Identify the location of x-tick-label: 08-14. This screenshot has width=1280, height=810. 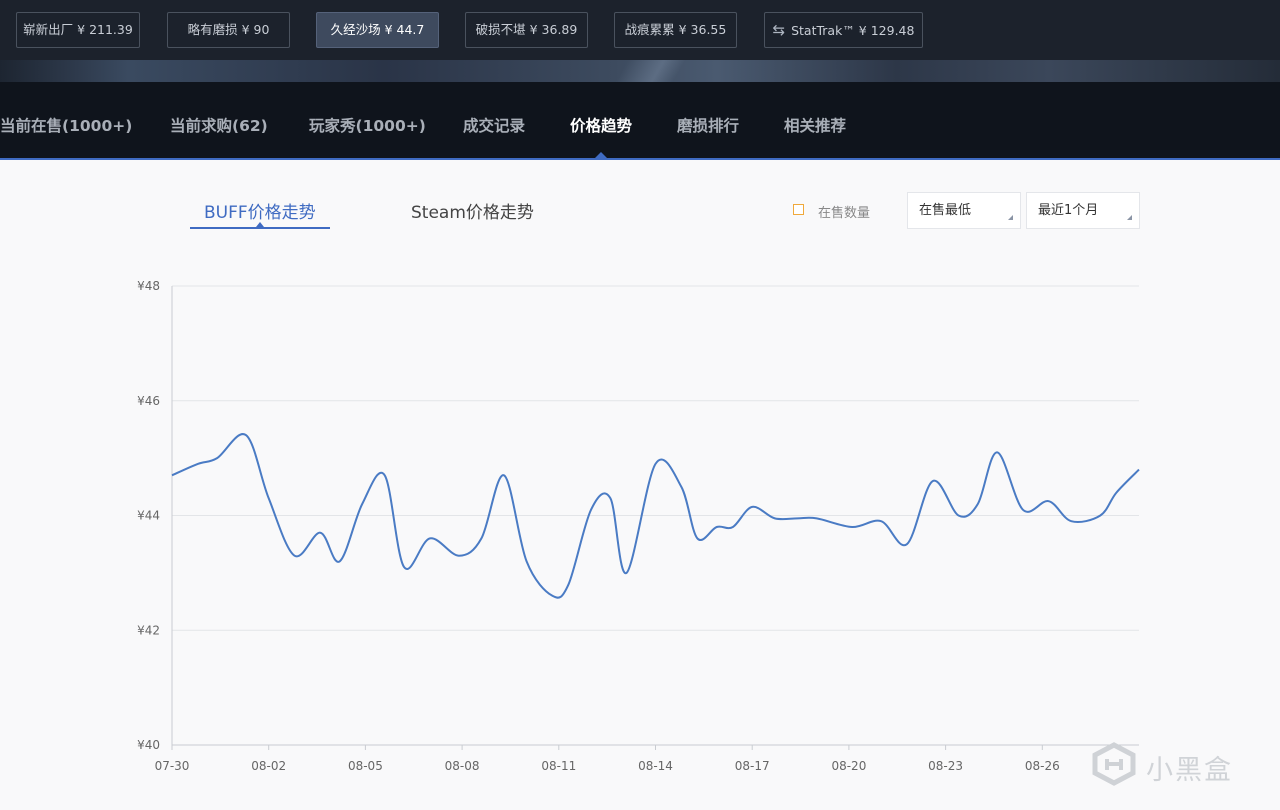
(655, 766).